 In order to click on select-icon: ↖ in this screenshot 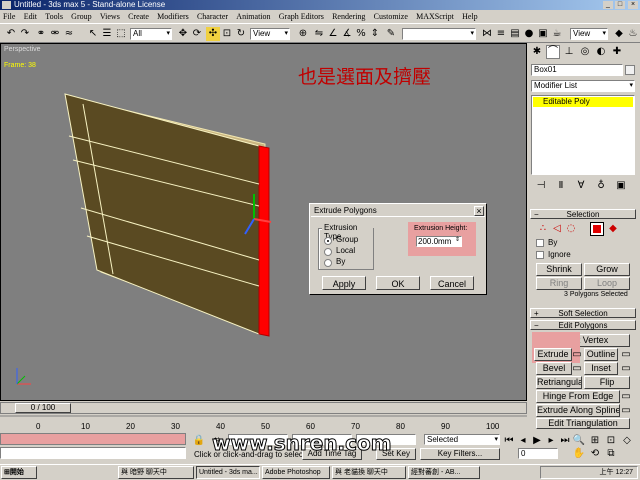, I will do `click(93, 34)`.